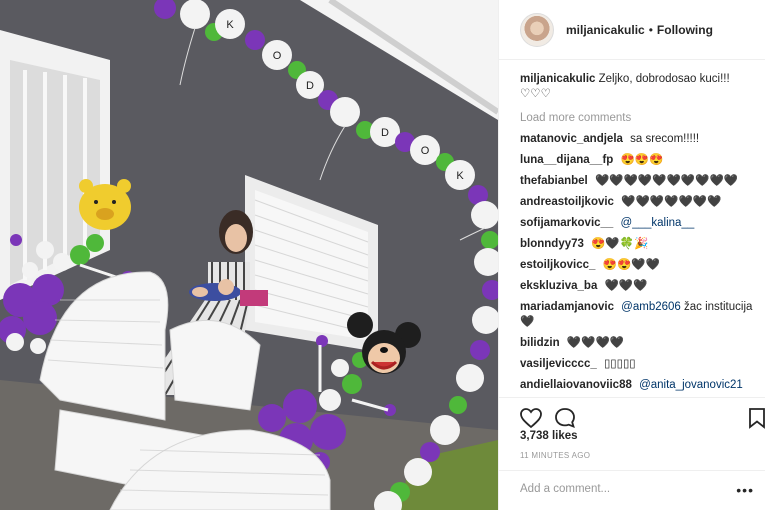 The height and width of the screenshot is (510, 765). I want to click on comment-item: luna__dijana__fp 😍😍😍, so click(638, 160).